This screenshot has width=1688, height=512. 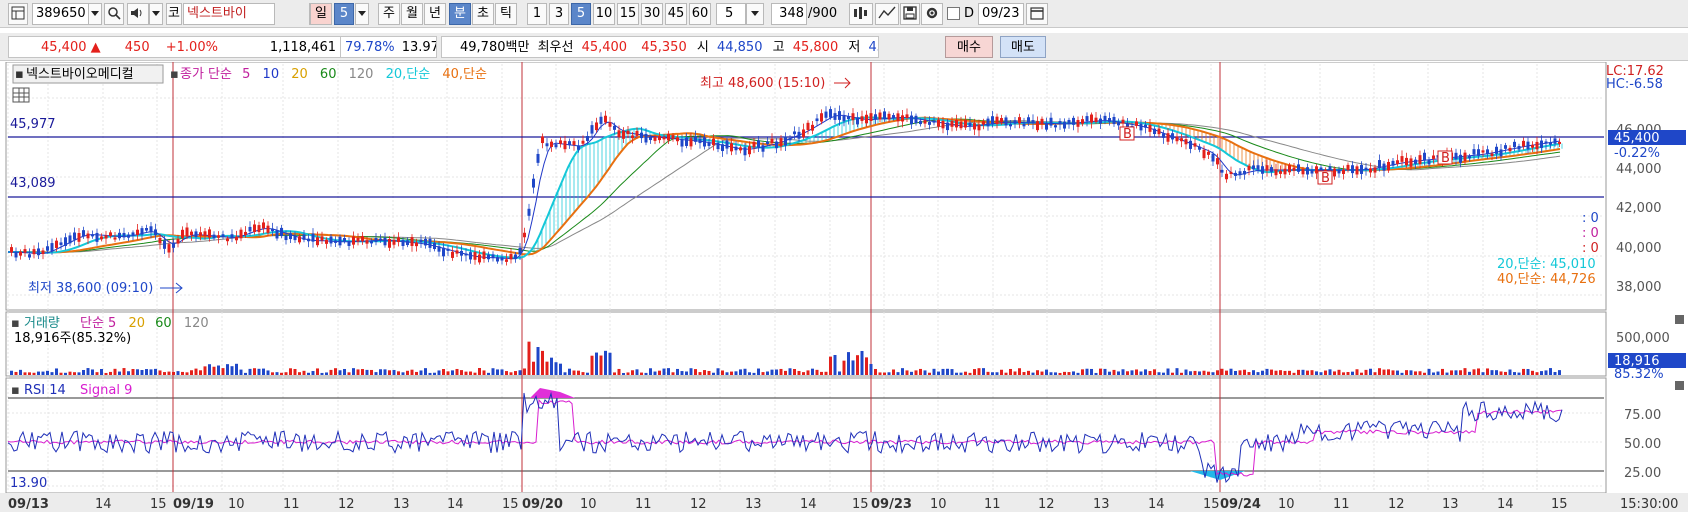 What do you see at coordinates (156, 14) in the screenshot?
I see `speaker-dropdown-icon` at bounding box center [156, 14].